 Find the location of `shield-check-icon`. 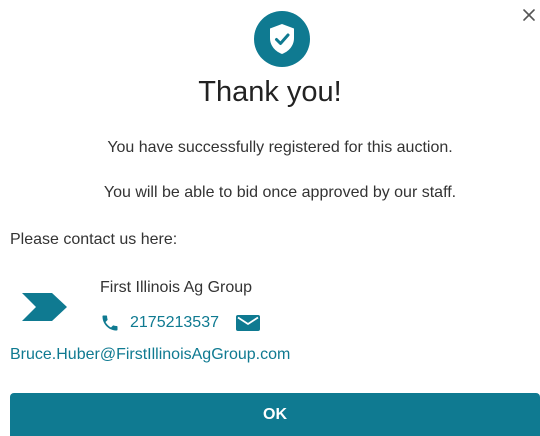

shield-check-icon is located at coordinates (282, 39).